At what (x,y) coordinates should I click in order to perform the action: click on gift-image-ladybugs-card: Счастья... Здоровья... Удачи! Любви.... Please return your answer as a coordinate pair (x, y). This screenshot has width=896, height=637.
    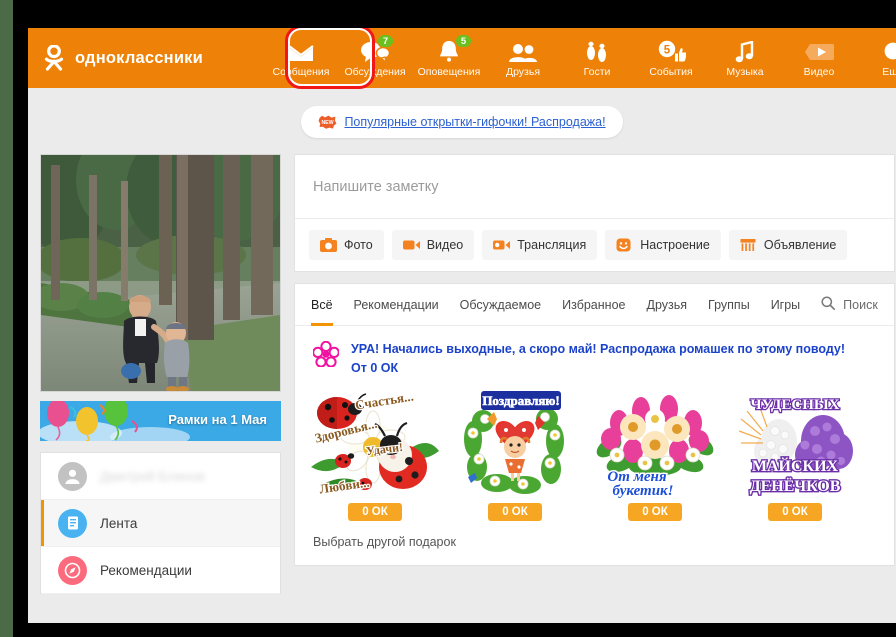
    Looking at the image, I should click on (375, 443).